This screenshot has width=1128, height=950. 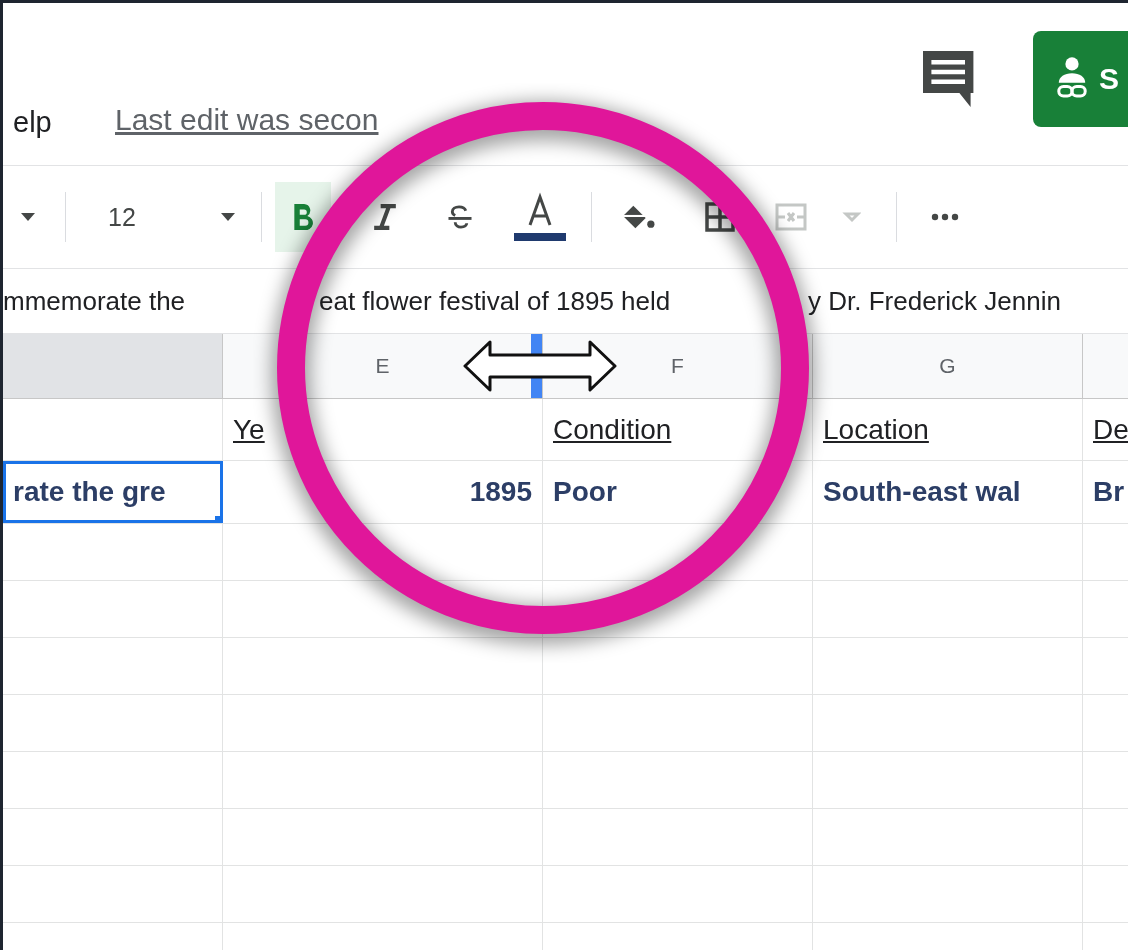 I want to click on borders-icon, so click(x=720, y=217).